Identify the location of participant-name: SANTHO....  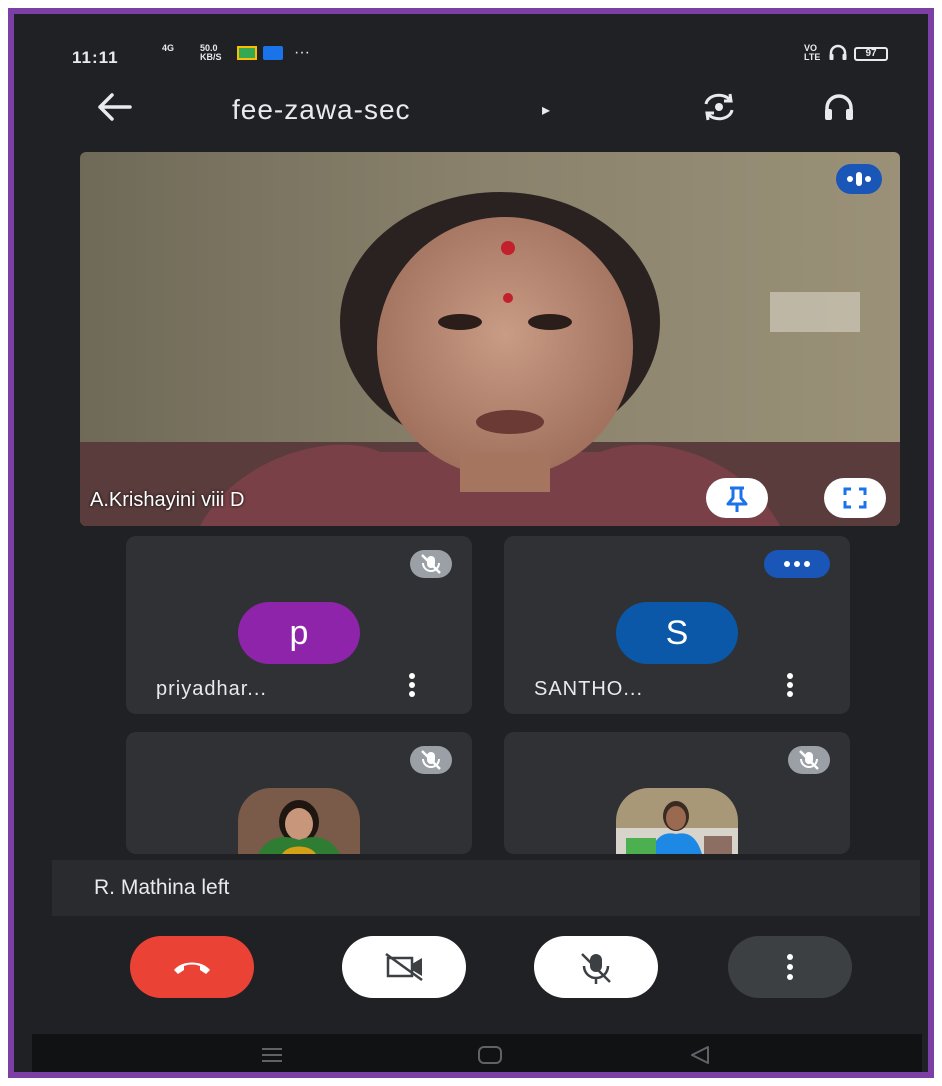
(589, 689).